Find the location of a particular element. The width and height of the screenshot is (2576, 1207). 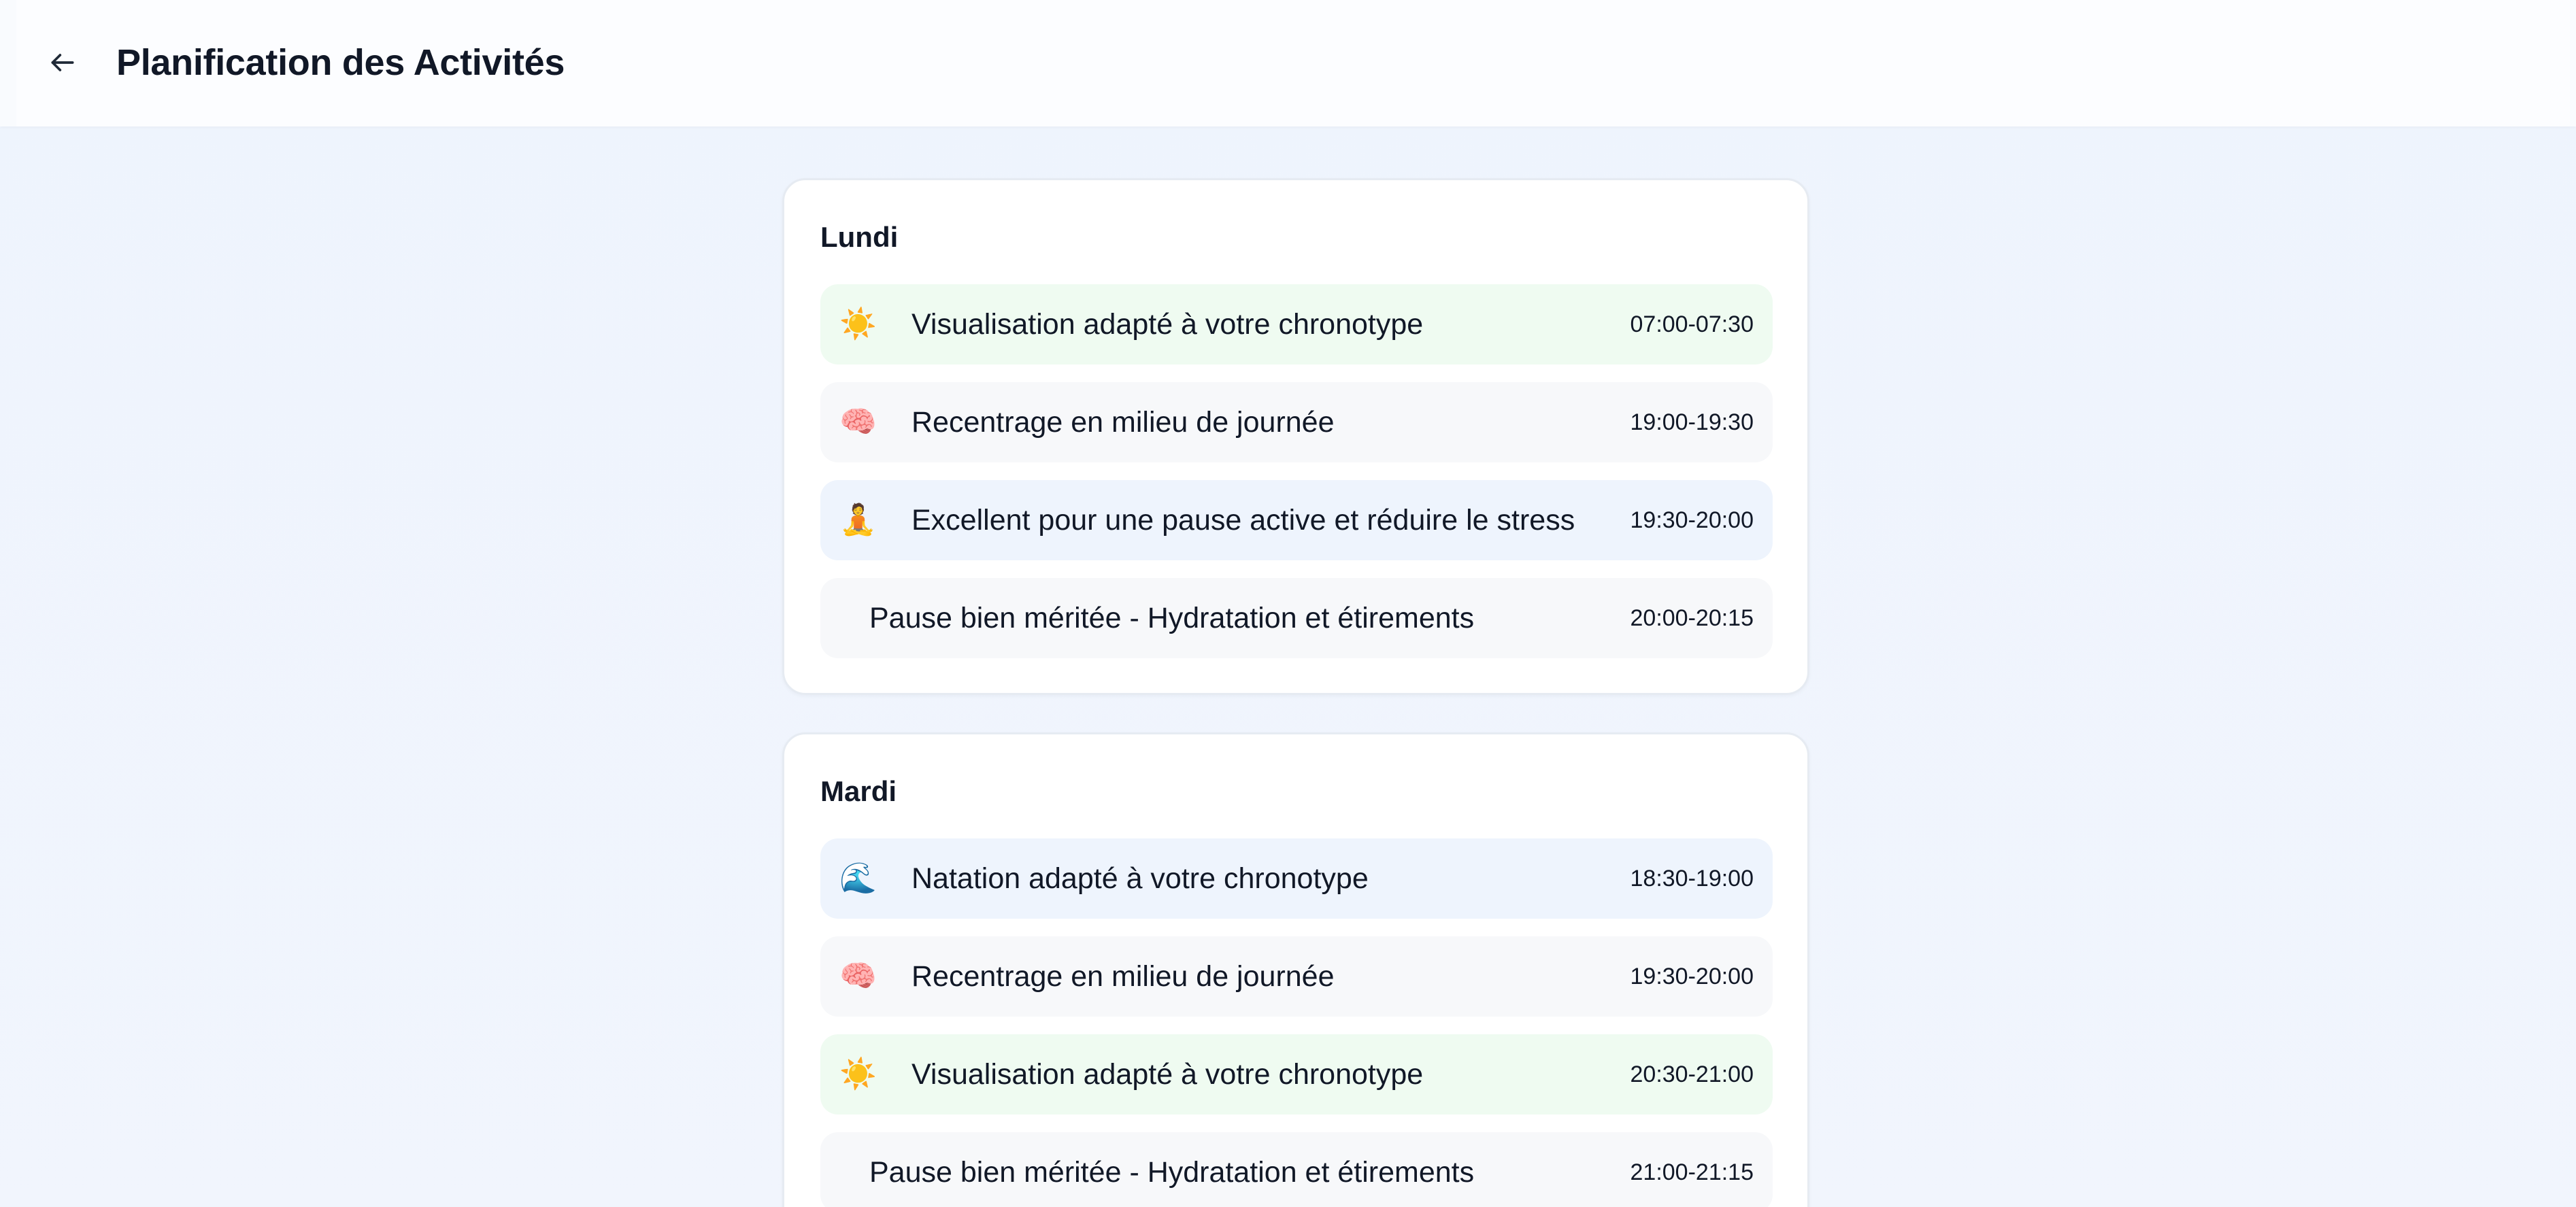

arrow-left-icon is located at coordinates (62, 63).